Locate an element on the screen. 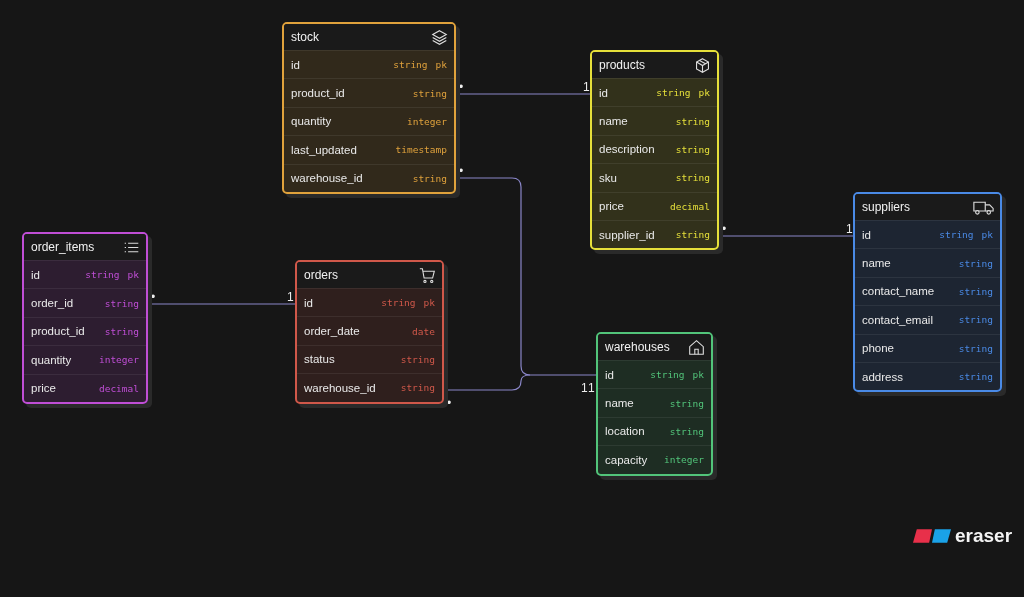  field-name: contact_email is located at coordinates (897, 319).